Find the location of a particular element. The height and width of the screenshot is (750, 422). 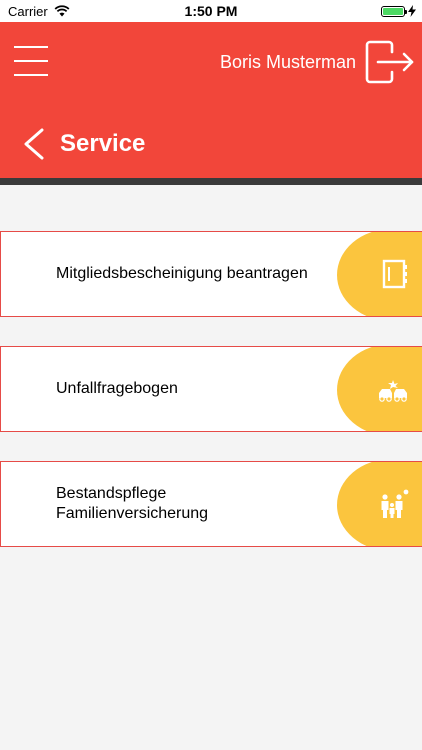

family-icon is located at coordinates (395, 503).